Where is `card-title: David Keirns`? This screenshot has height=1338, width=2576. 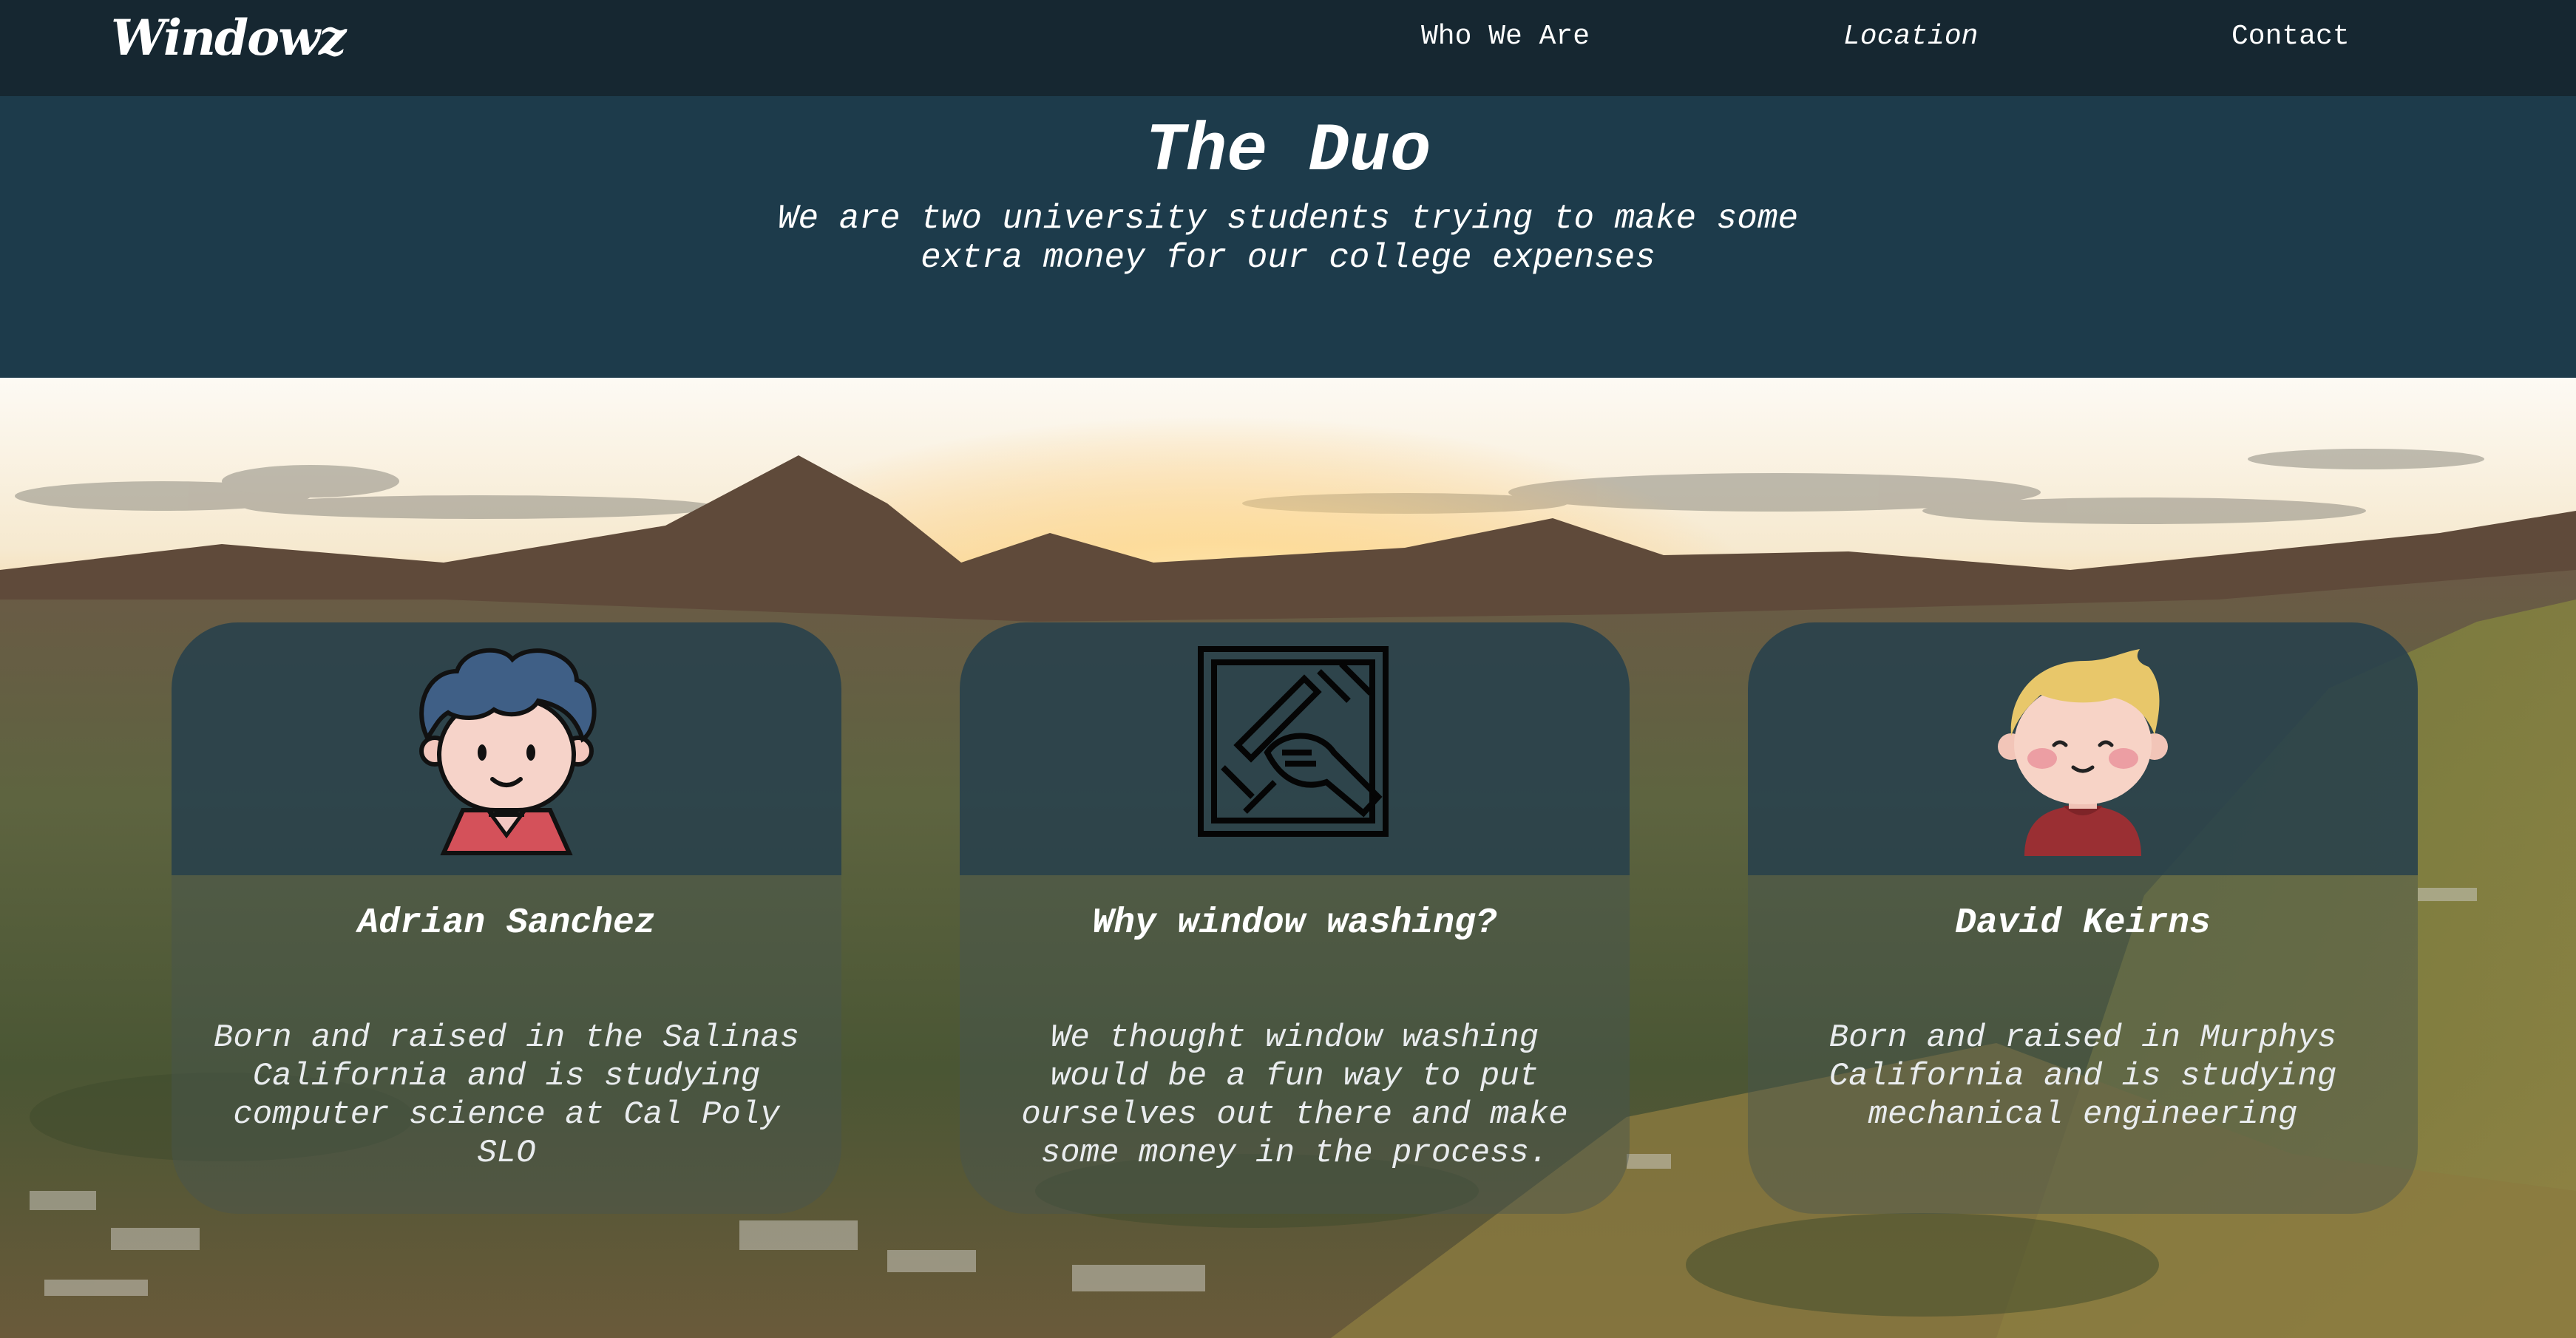
card-title: David Keirns is located at coordinates (2083, 923).